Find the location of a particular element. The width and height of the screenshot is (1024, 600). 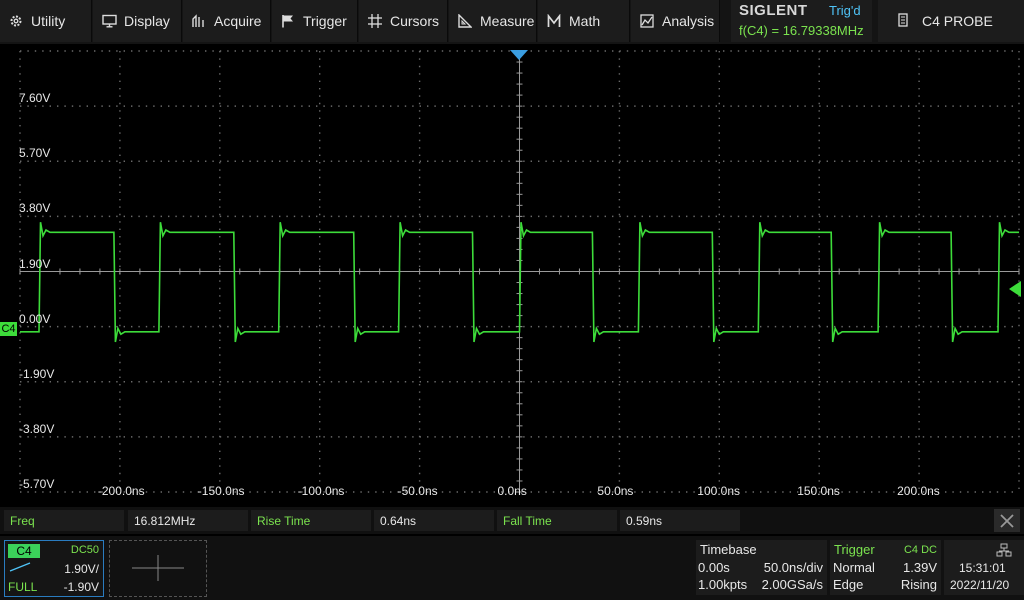

trigger-panel: Trigger C4 DC Normal 1.39V Edge Rising is located at coordinates (885, 567).